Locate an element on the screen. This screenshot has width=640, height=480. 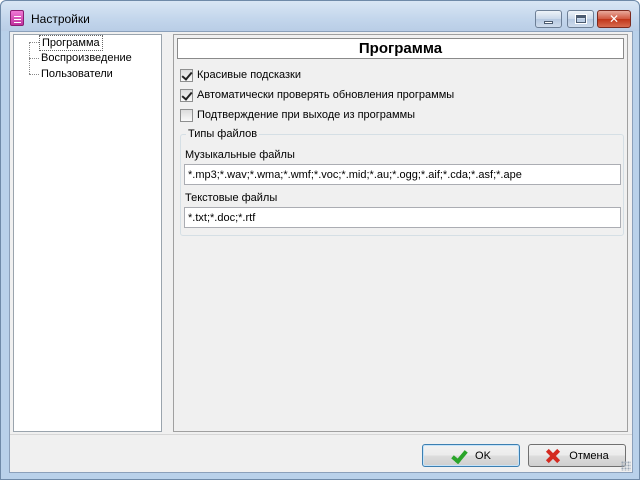
close-icon: ✕ is located at coordinates (614, 19).